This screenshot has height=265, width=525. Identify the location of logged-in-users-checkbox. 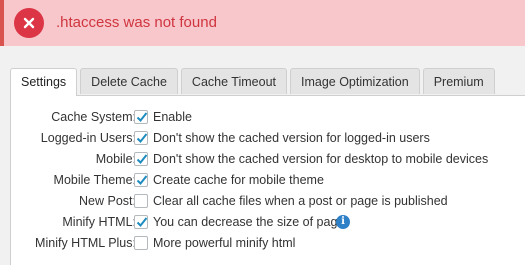
(141, 138).